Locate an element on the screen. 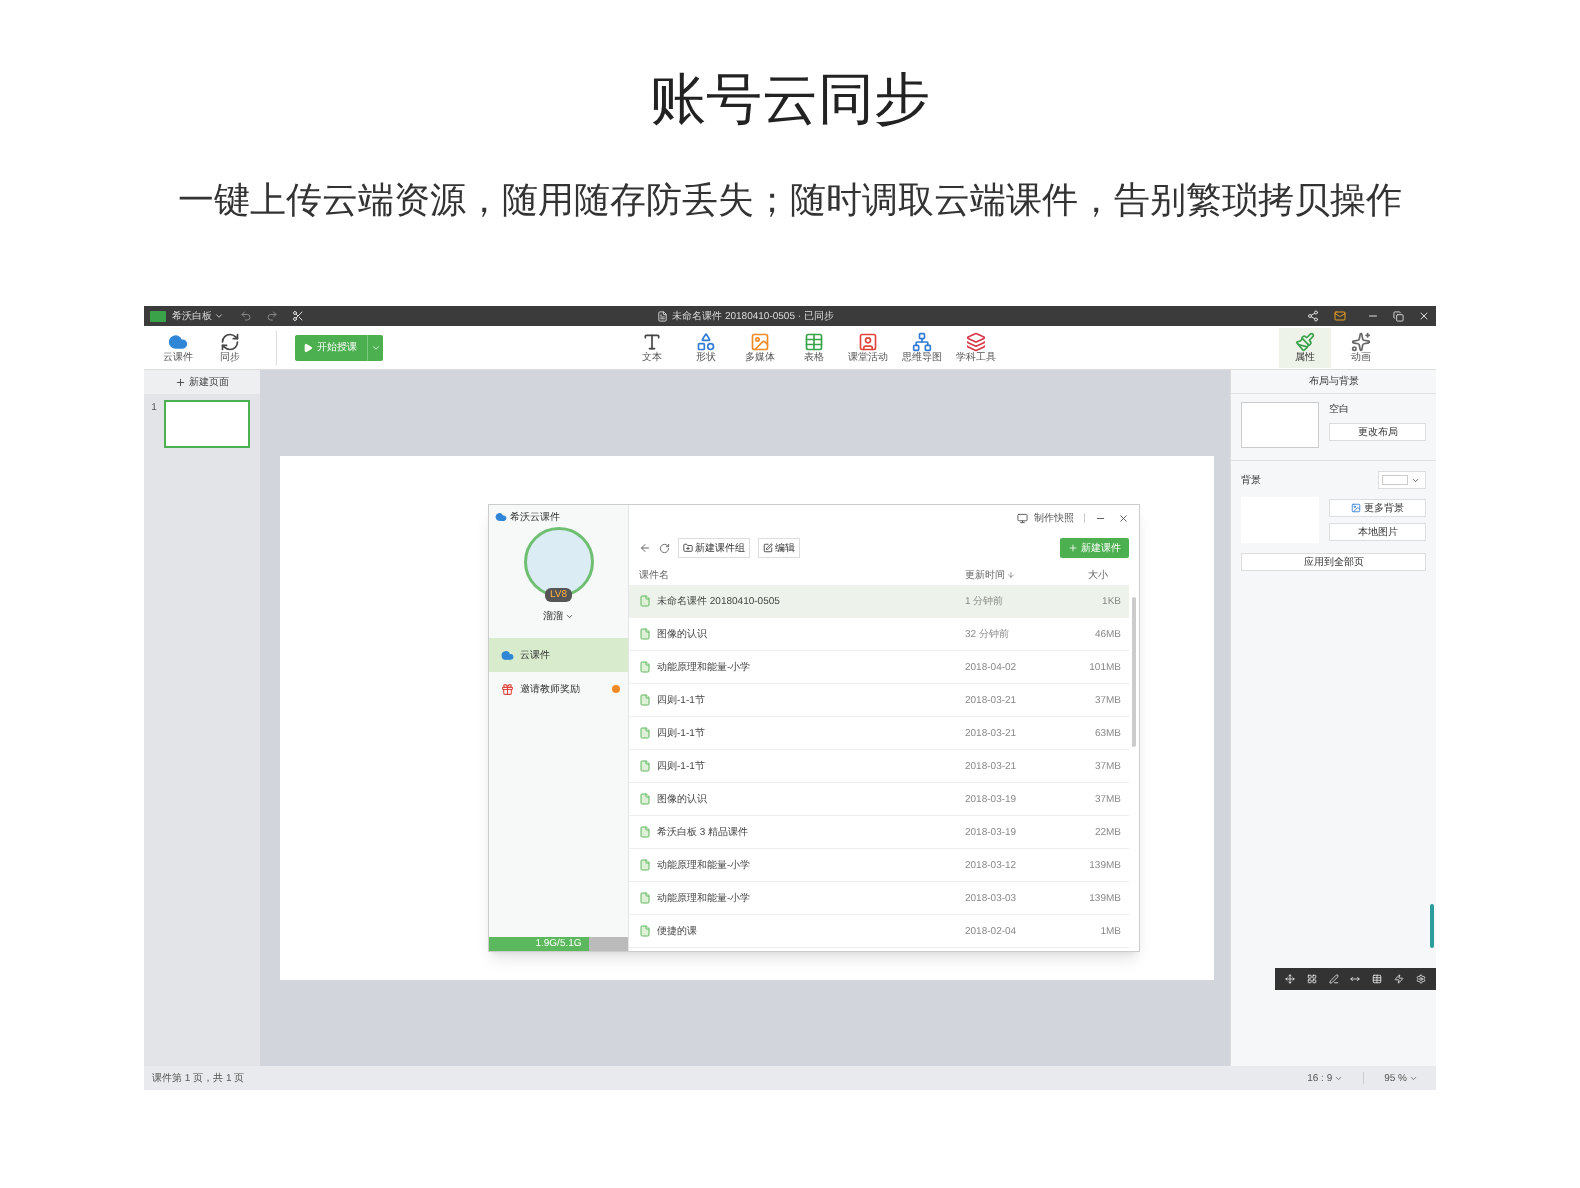  layout-thumbnail is located at coordinates (1280, 425).